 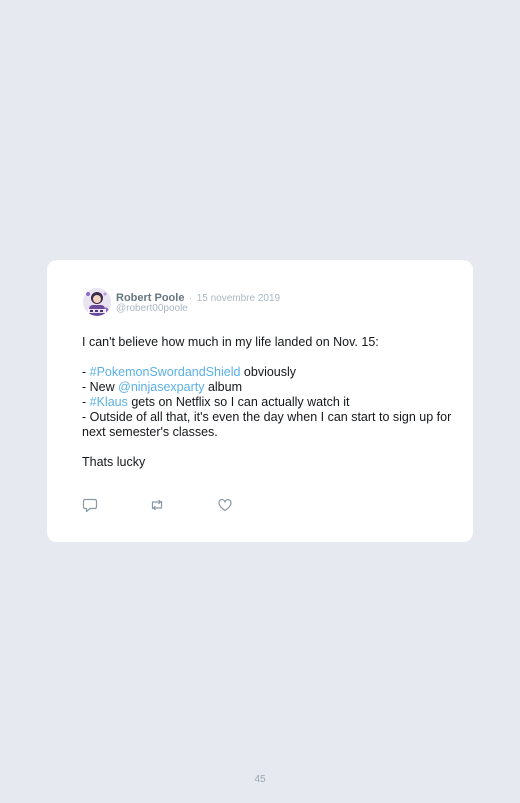 What do you see at coordinates (152, 308) in the screenshot?
I see `author-handle: @robert00poole` at bounding box center [152, 308].